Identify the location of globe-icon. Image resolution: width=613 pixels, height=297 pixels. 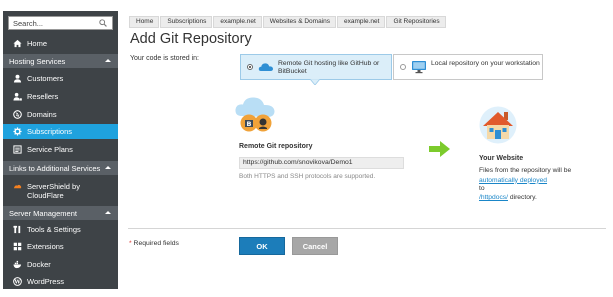
(17, 114).